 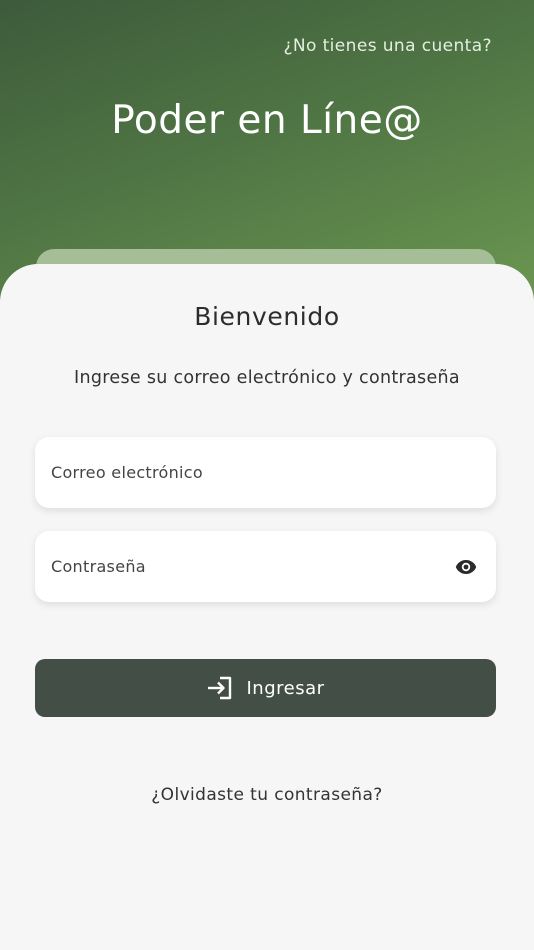 I want to click on login-button: Ingresar, so click(x=265, y=688).